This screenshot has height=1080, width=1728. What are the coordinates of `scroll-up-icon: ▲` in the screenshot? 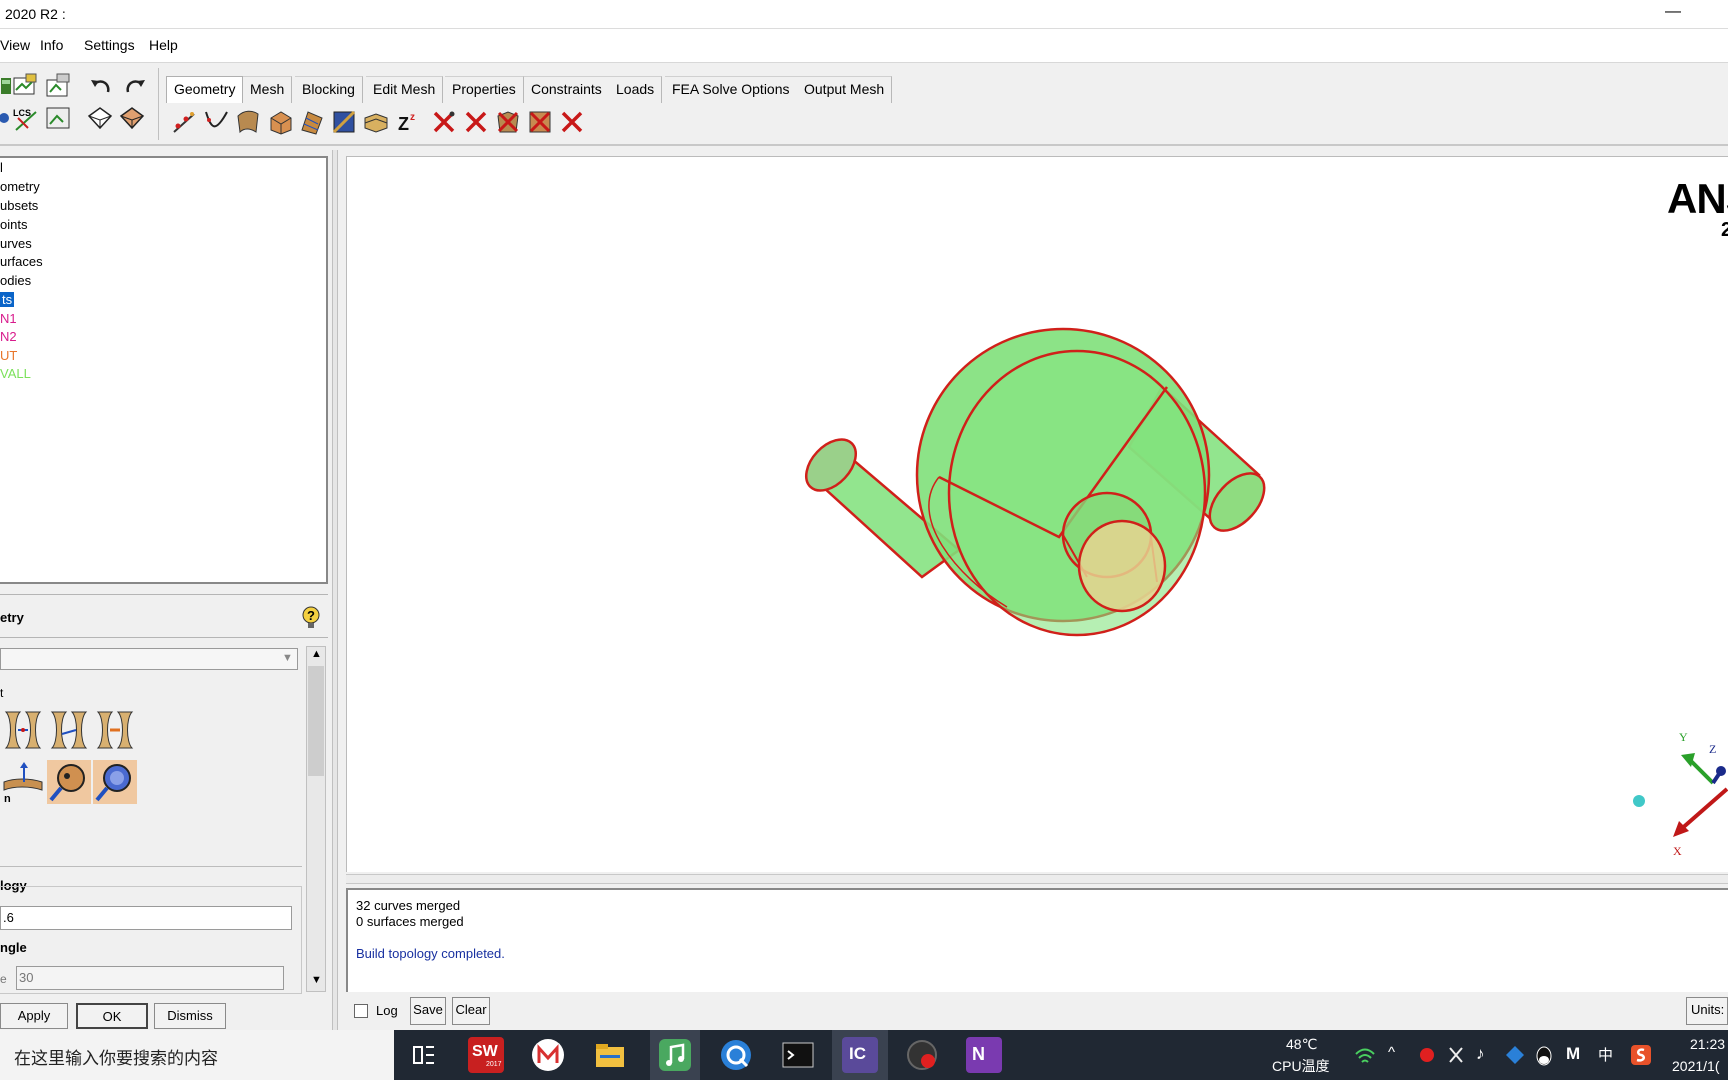 It's located at (316, 654).